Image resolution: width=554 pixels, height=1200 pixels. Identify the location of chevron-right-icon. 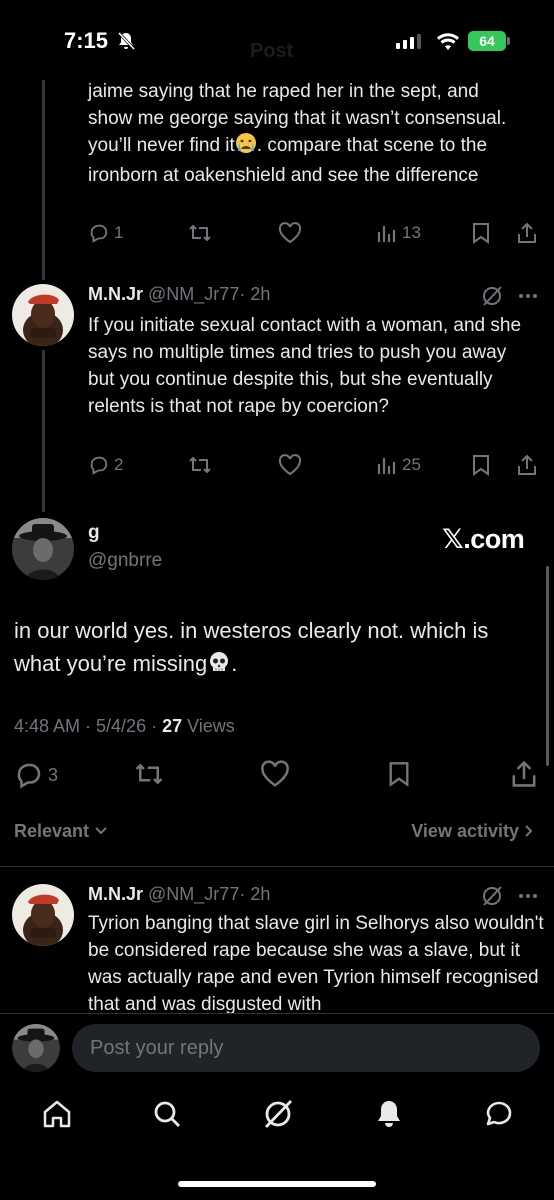
(529, 831).